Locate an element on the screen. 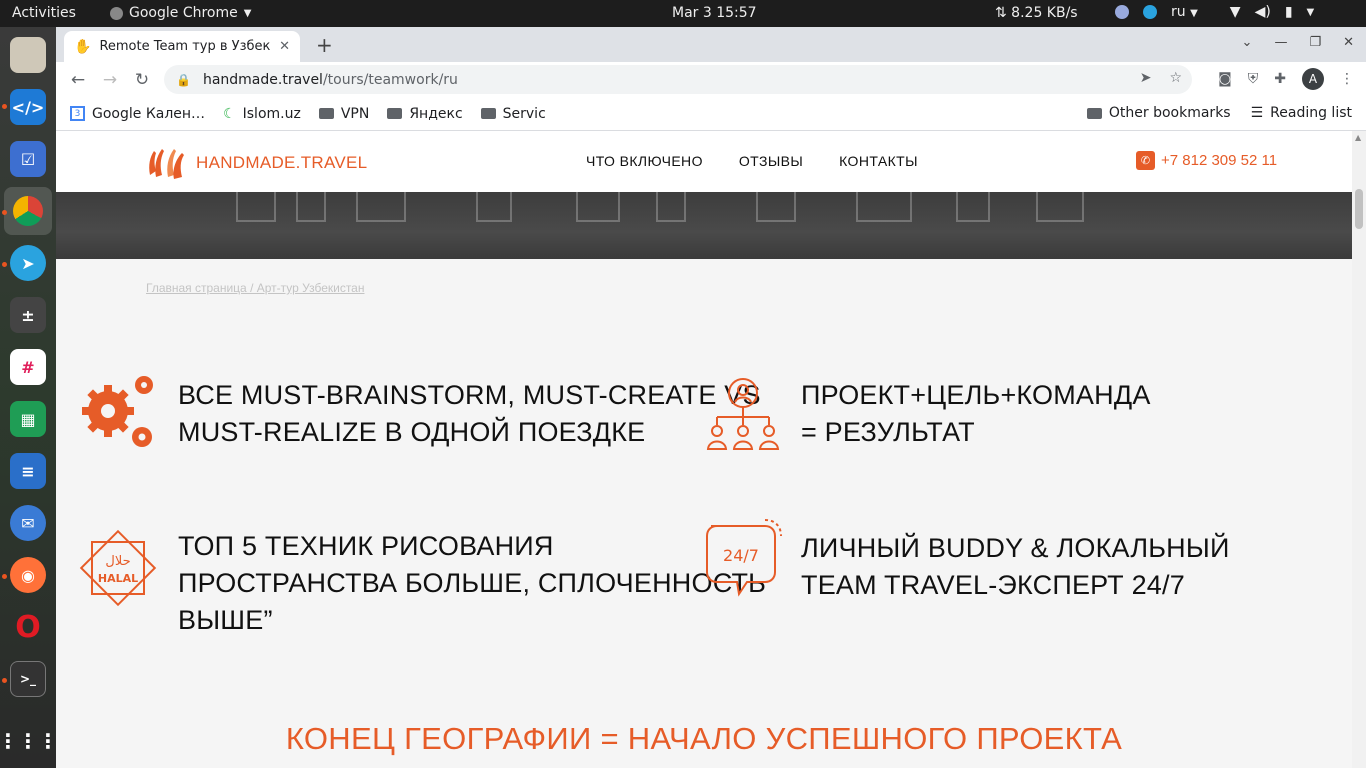 This screenshot has width=1366, height=768. other-bookmarks-label: Other bookmarks is located at coordinates (1169, 113).